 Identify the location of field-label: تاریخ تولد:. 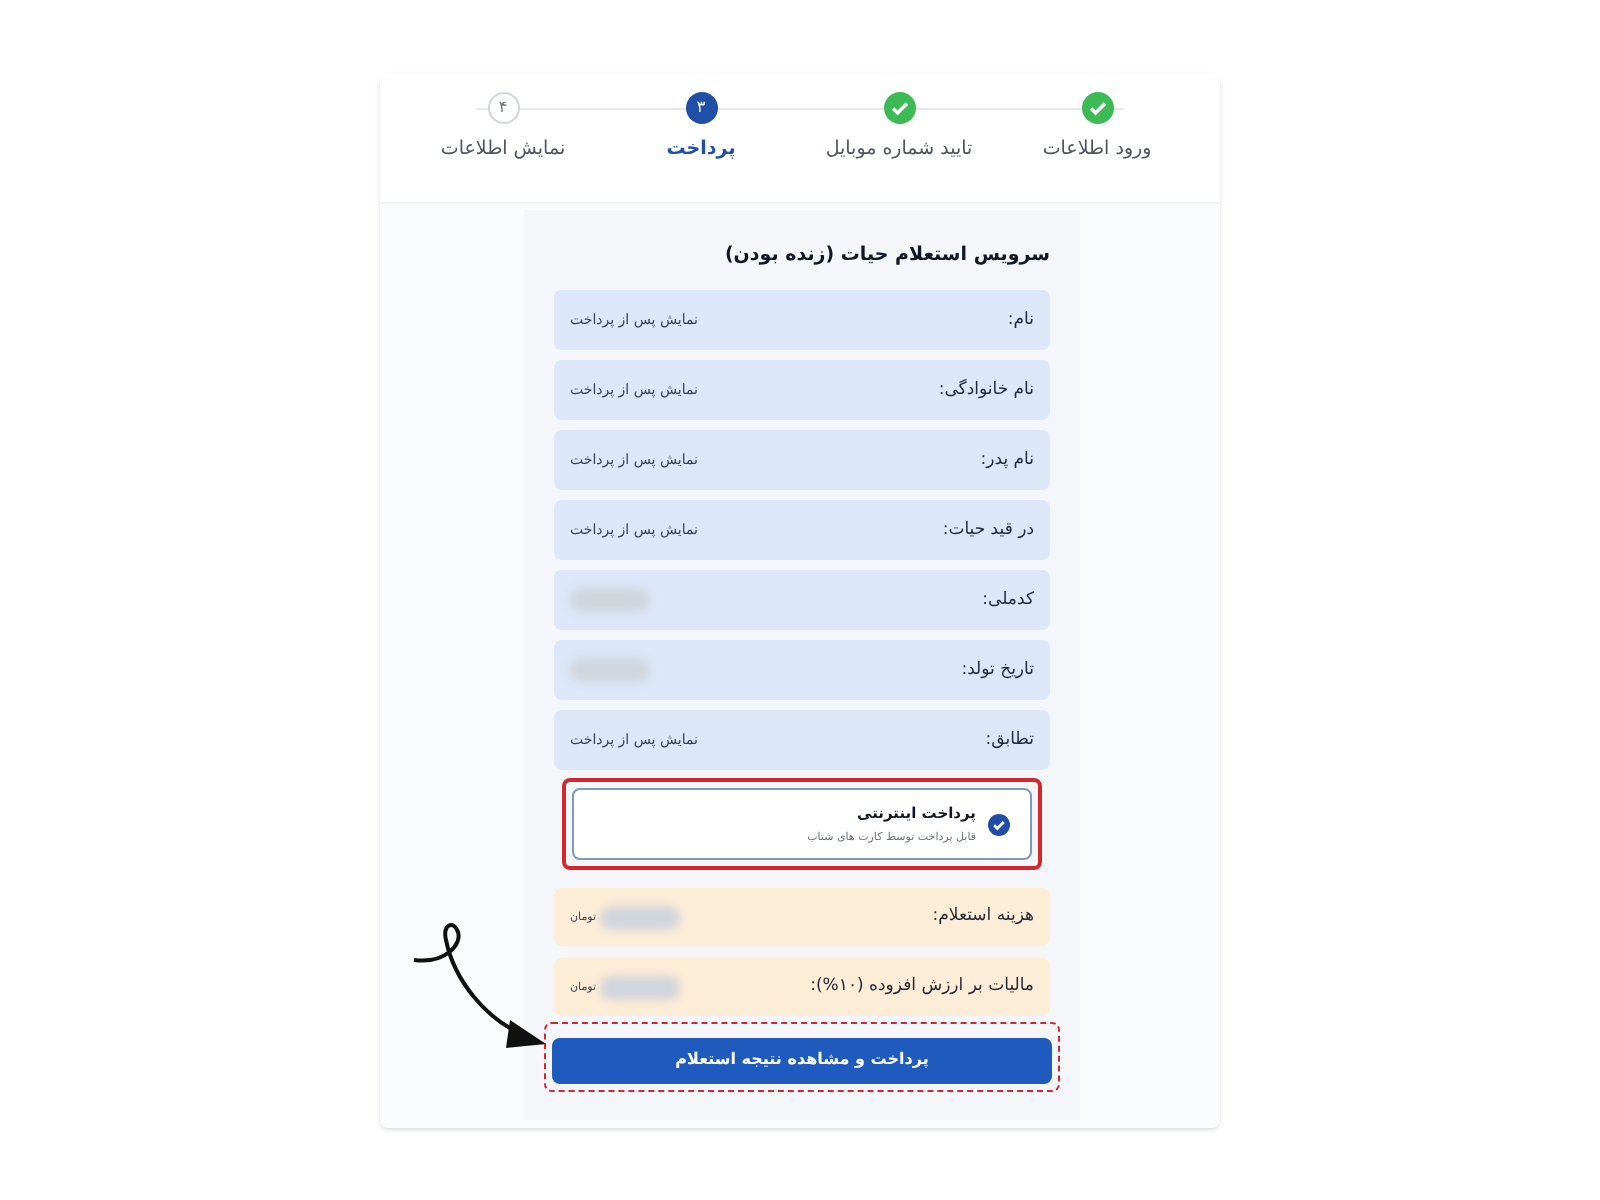
(997, 670).